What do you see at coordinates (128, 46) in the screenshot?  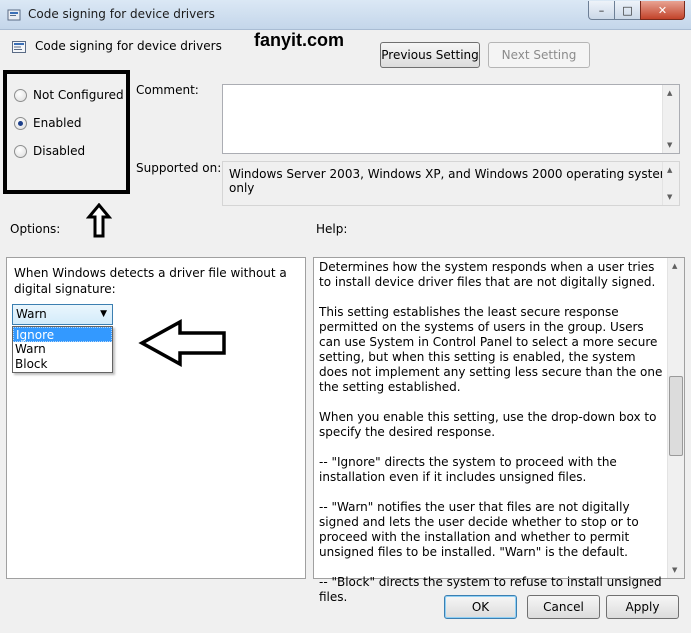 I see `setting-title: Code signing for device drivers` at bounding box center [128, 46].